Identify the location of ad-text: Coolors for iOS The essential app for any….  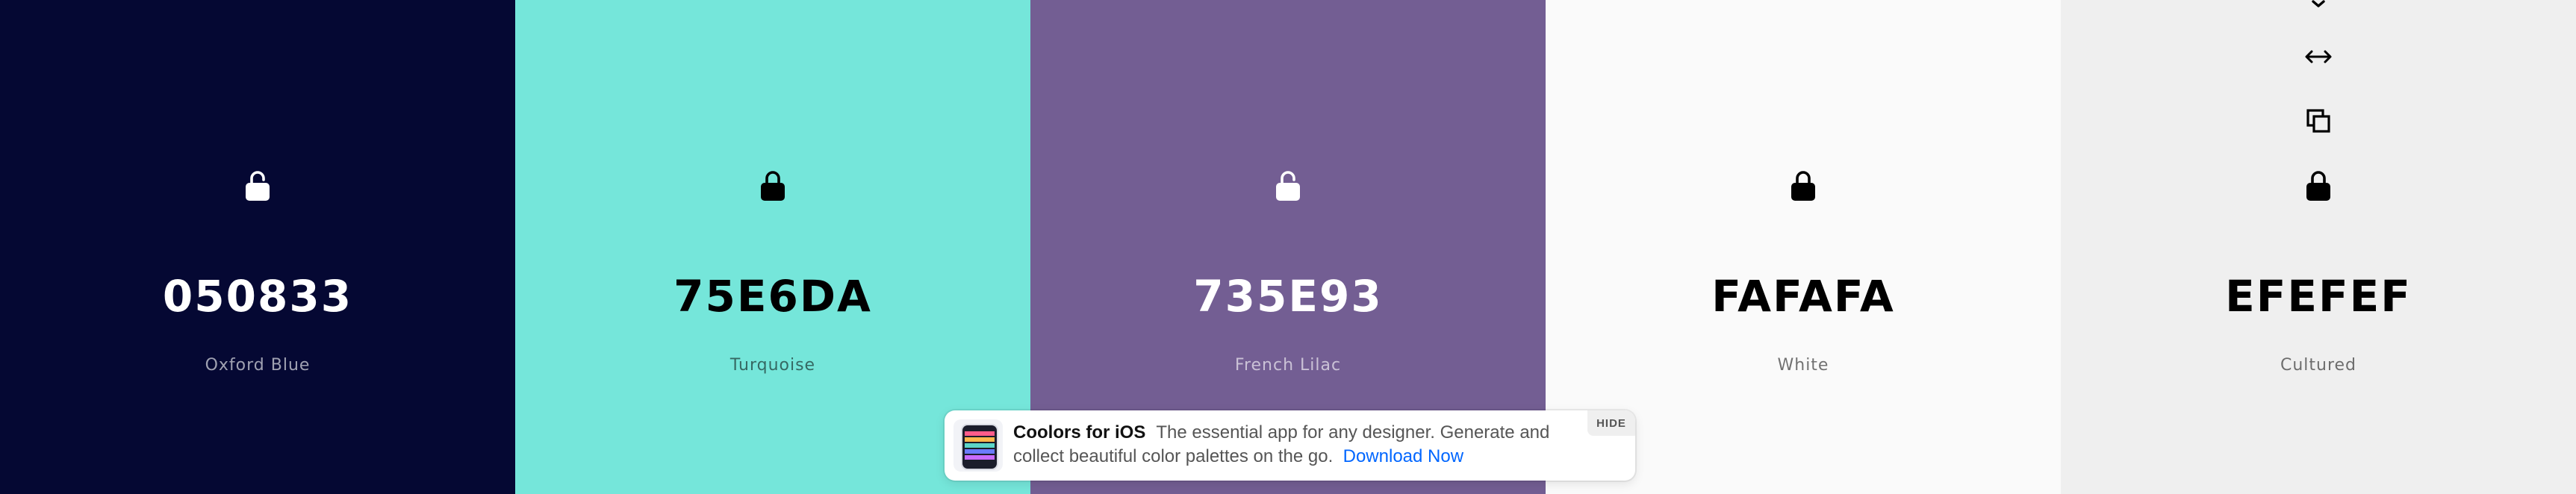
(1308, 445).